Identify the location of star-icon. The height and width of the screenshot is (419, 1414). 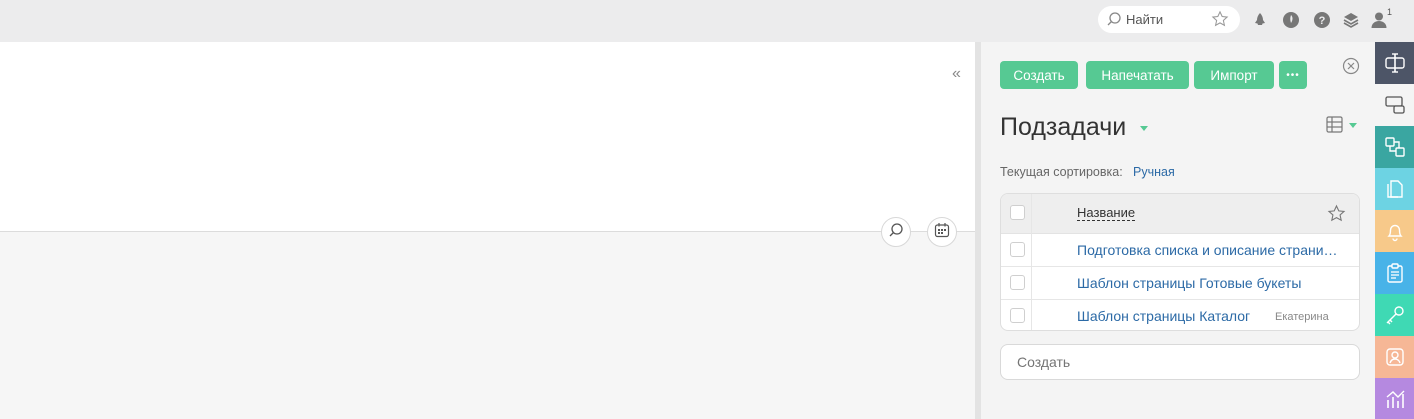
(1336, 216).